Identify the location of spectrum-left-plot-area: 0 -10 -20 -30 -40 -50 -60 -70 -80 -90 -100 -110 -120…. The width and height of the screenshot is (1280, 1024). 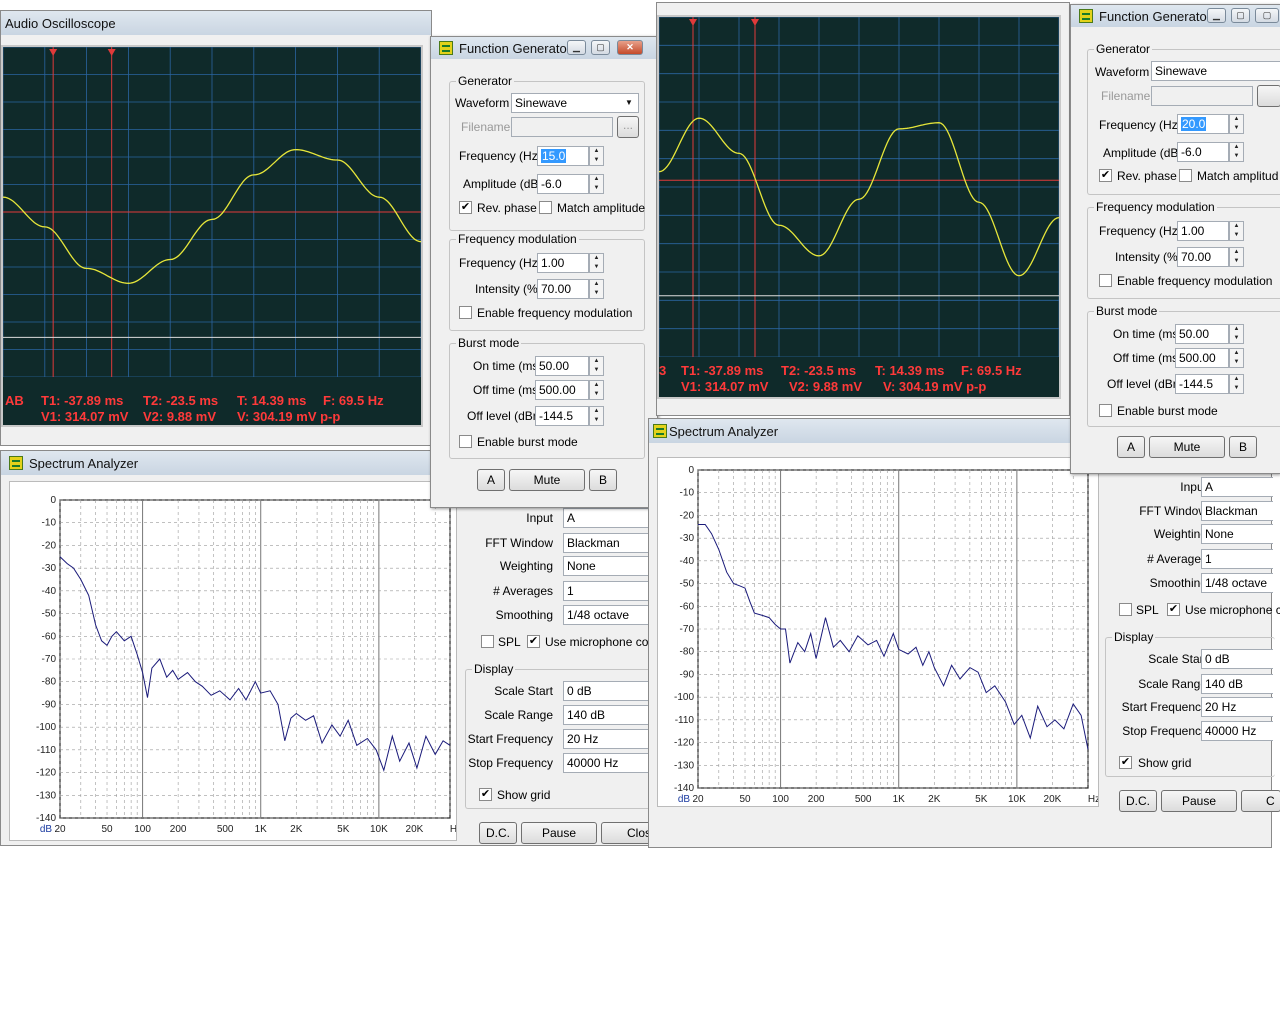
(235, 661).